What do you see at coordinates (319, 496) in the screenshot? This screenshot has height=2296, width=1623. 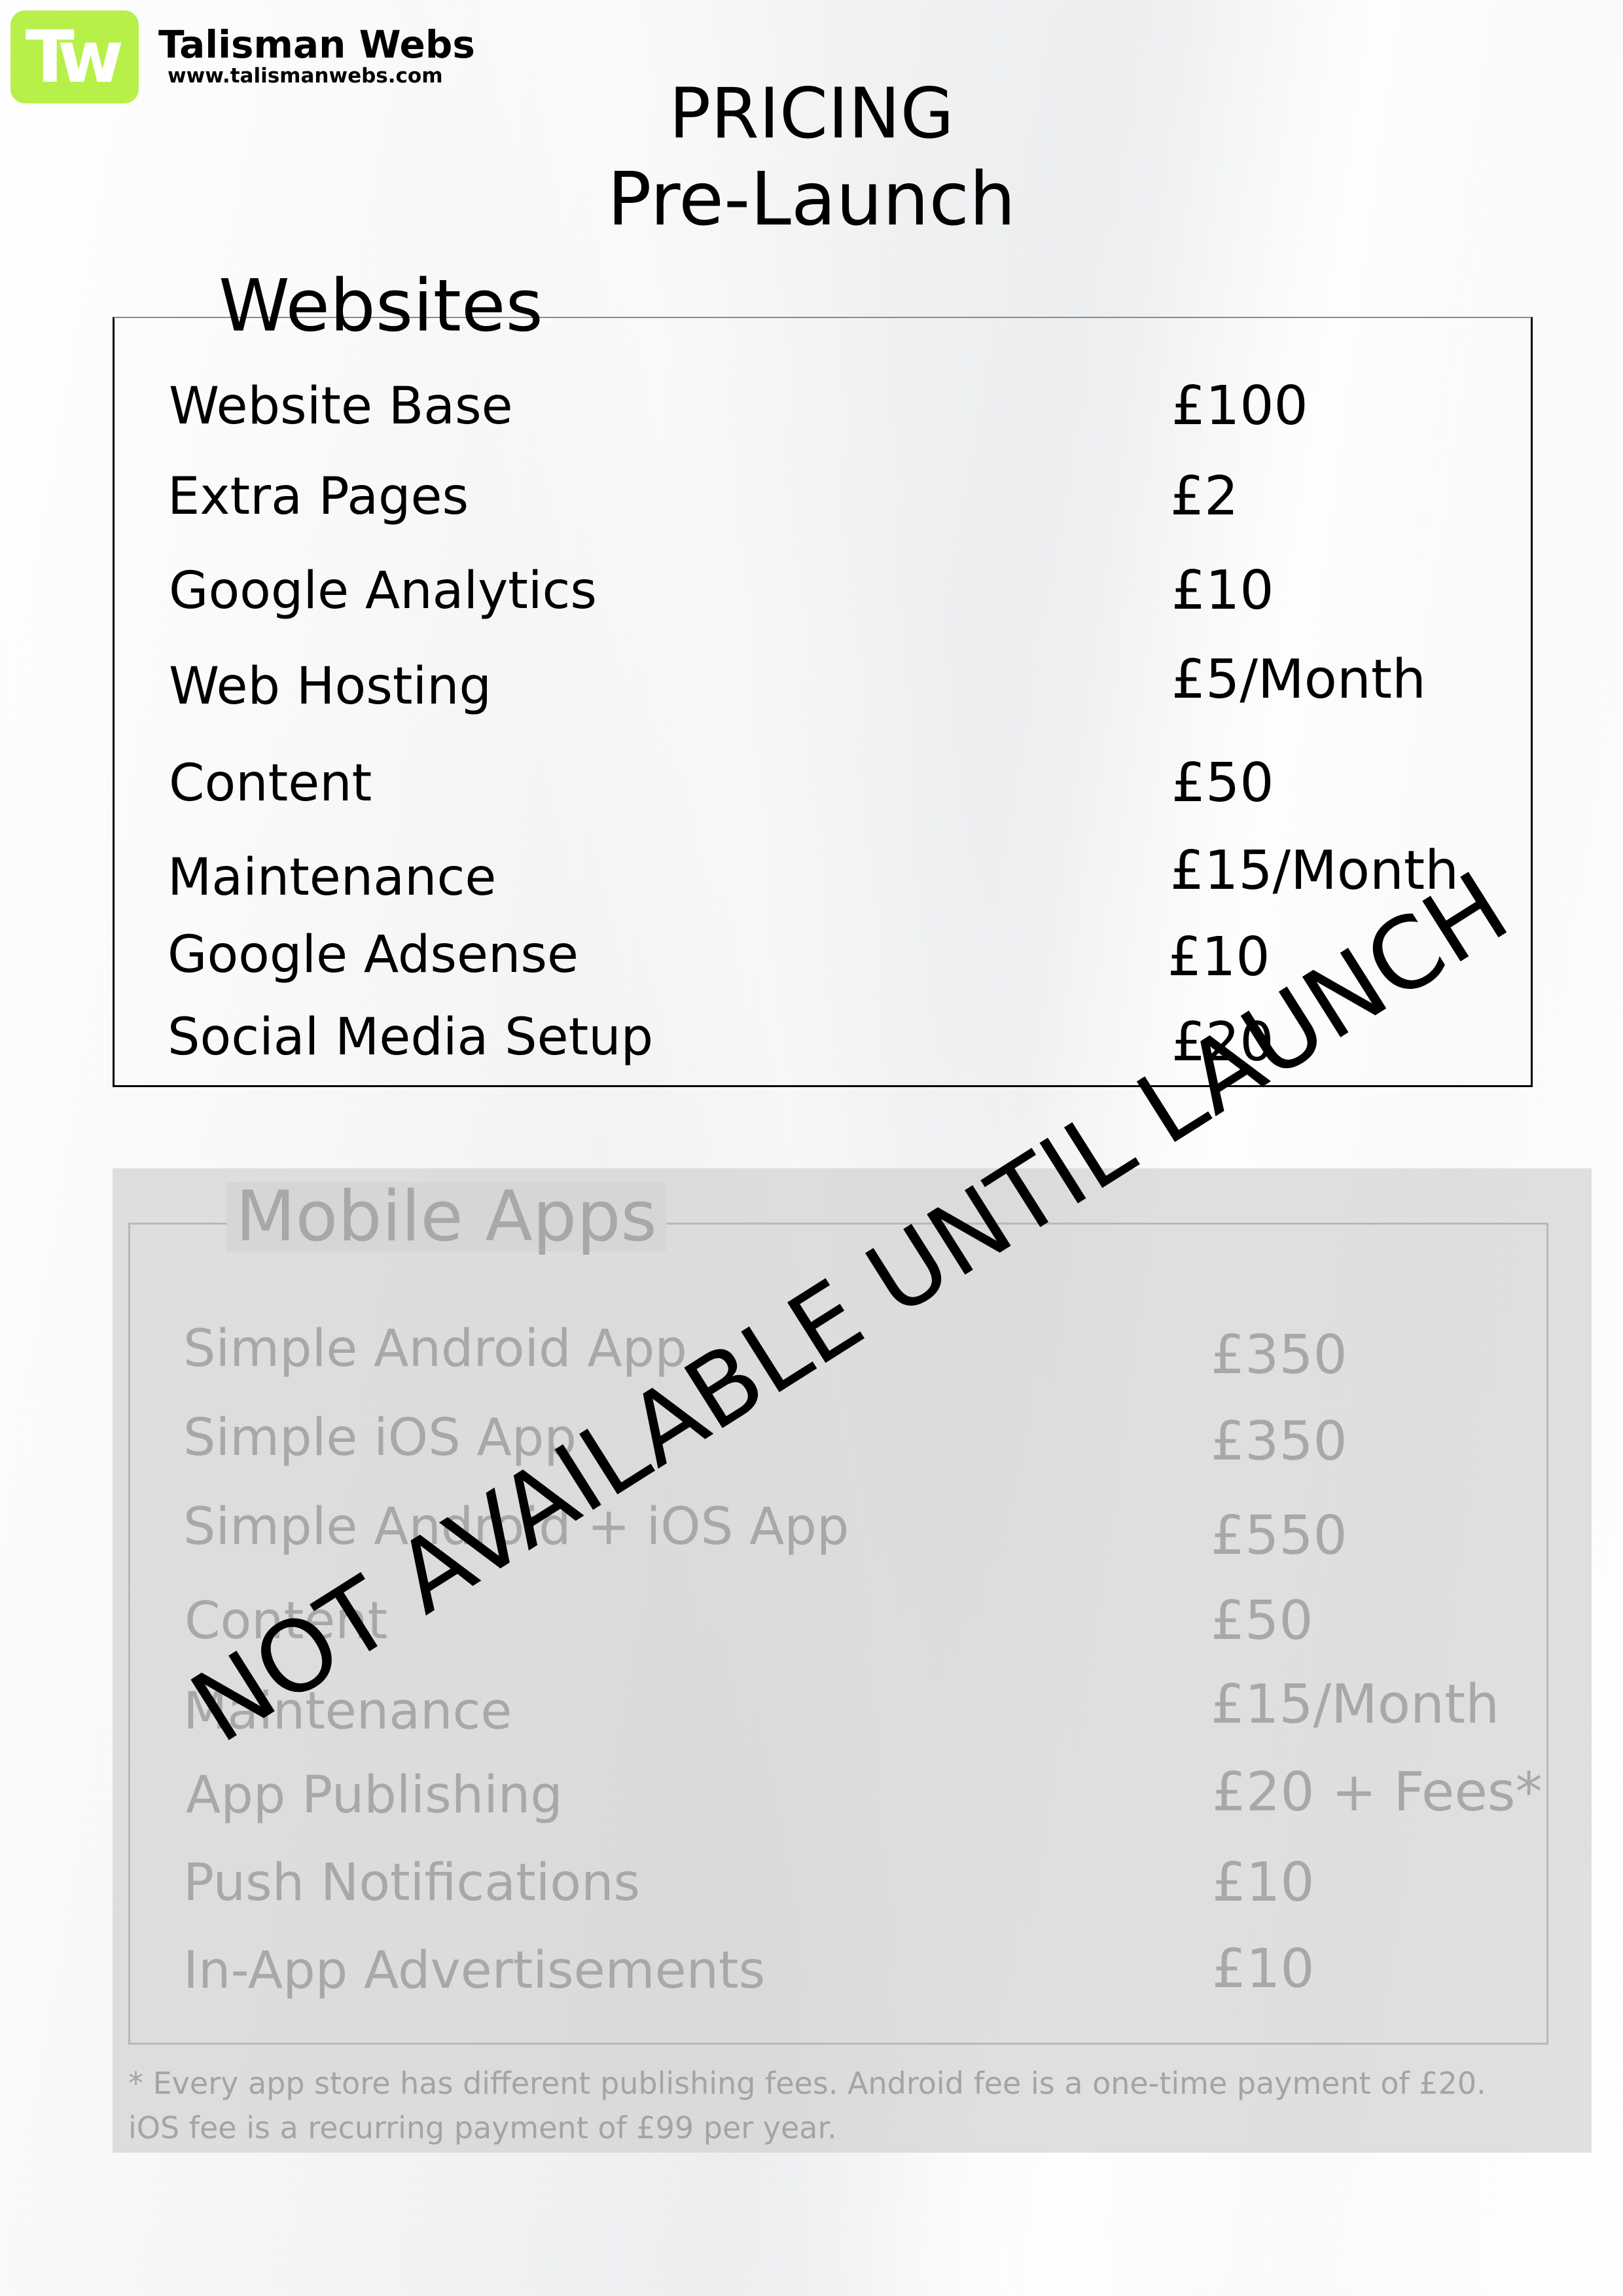 I see `websites-item-label: Extra Pages` at bounding box center [319, 496].